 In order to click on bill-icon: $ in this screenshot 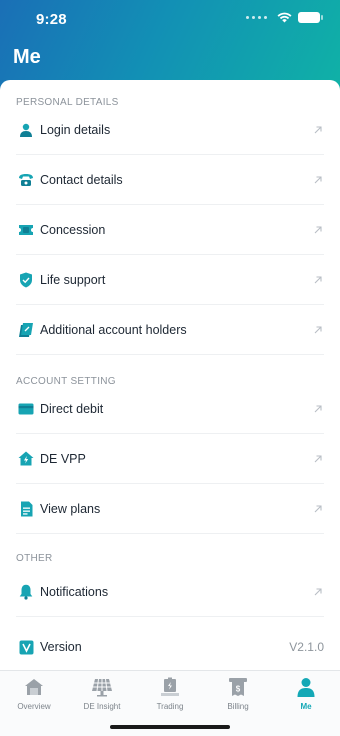, I will do `click(238, 687)`.